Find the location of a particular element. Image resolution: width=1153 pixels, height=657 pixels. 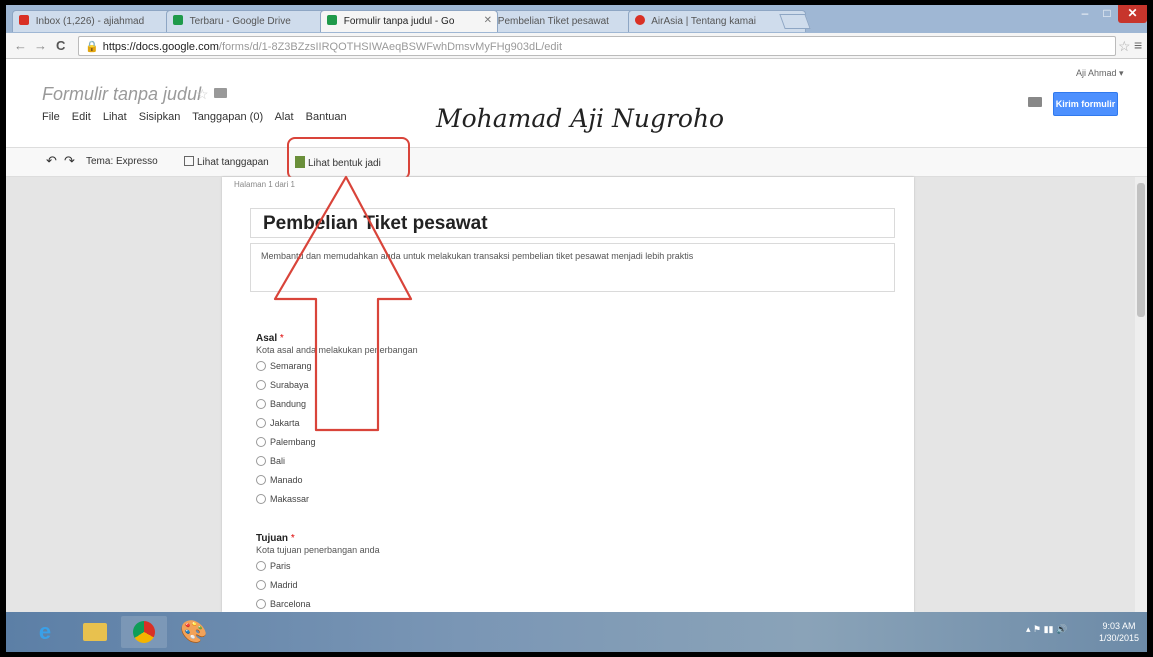

url-host: https://docs.google.com is located at coordinates (160, 47).